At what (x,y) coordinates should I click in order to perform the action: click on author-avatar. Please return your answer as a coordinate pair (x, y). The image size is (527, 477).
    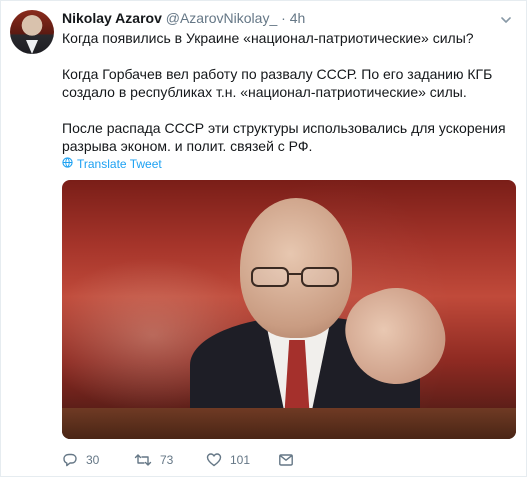
    Looking at the image, I should click on (32, 32).